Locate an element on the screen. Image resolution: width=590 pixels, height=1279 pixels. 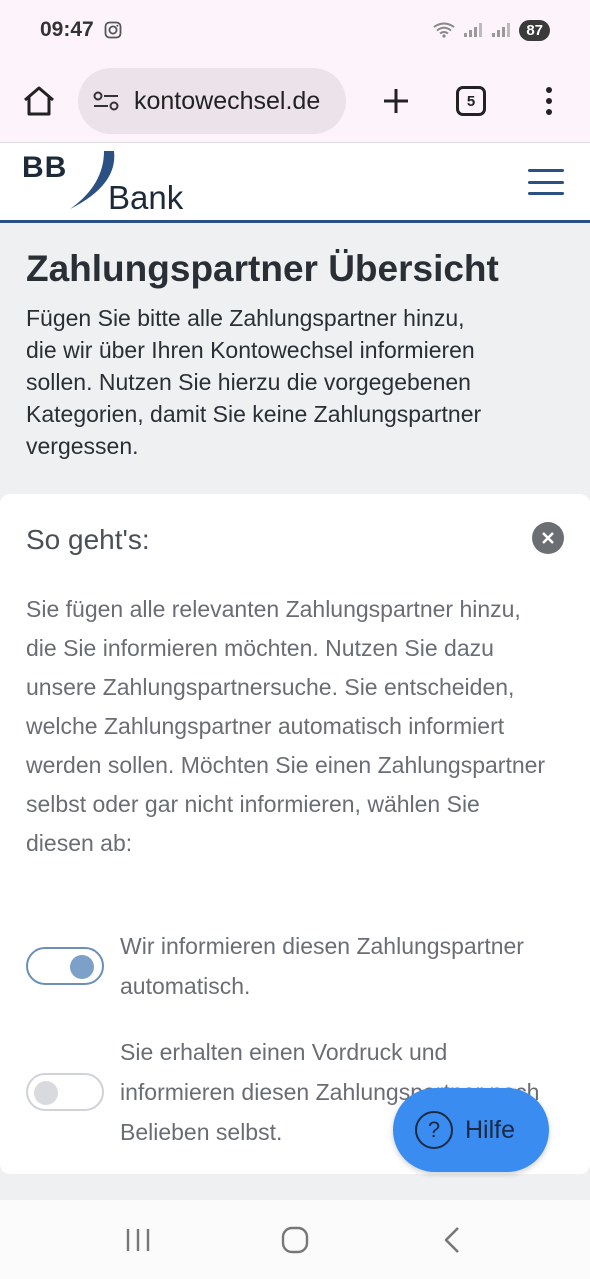
site-header: BB Bank is located at coordinates (295, 182).